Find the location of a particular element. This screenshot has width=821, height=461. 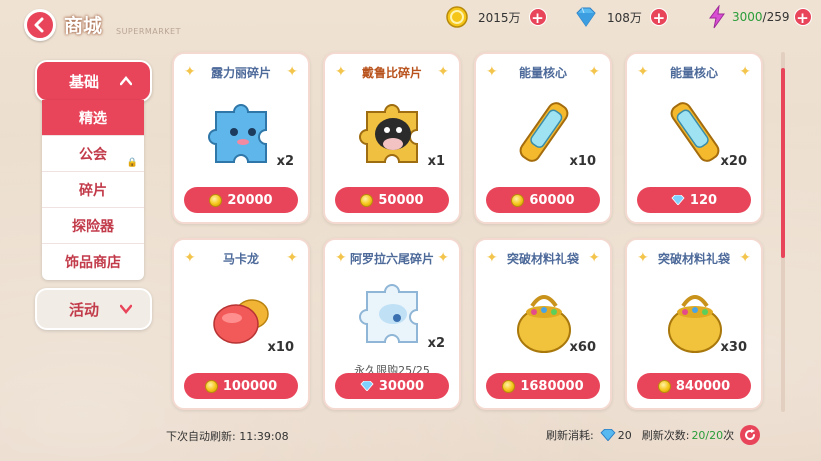

price-value: 100000 is located at coordinates (250, 386).